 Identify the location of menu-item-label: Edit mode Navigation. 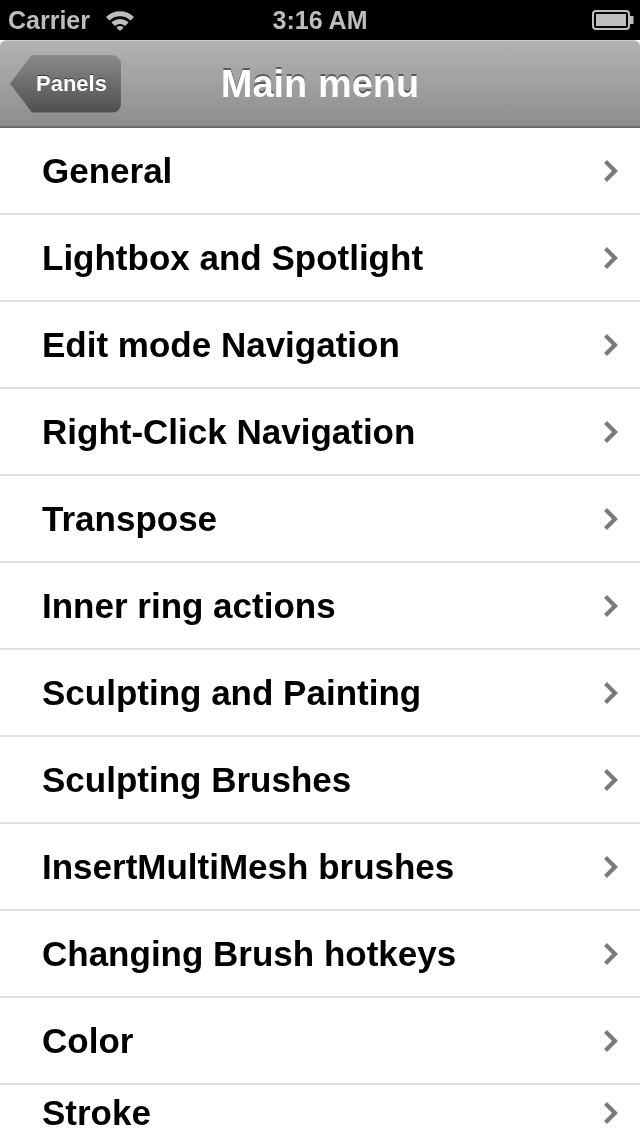
(221, 344).